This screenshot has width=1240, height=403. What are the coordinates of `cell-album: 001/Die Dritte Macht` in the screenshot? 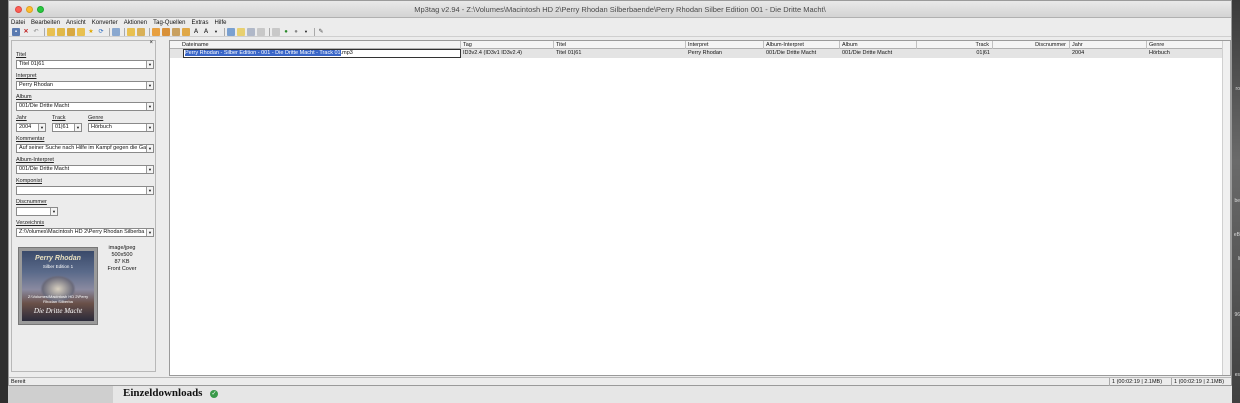 It's located at (867, 53).